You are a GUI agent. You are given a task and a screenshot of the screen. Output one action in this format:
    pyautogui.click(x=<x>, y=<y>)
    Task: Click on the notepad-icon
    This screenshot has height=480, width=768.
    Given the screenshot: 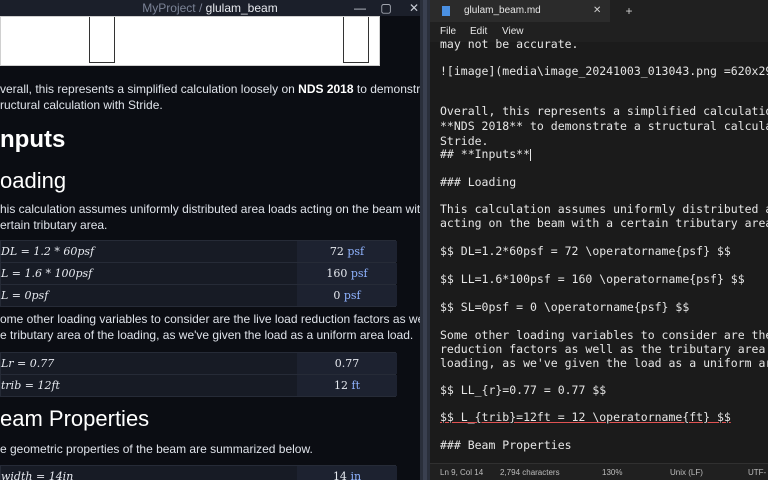 What is the action you would take?
    pyautogui.click(x=446, y=11)
    